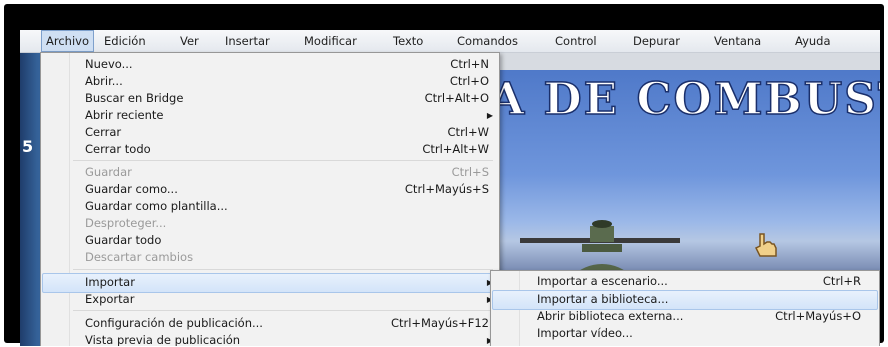  I want to click on menu-ventana: Ventana, so click(737, 41).